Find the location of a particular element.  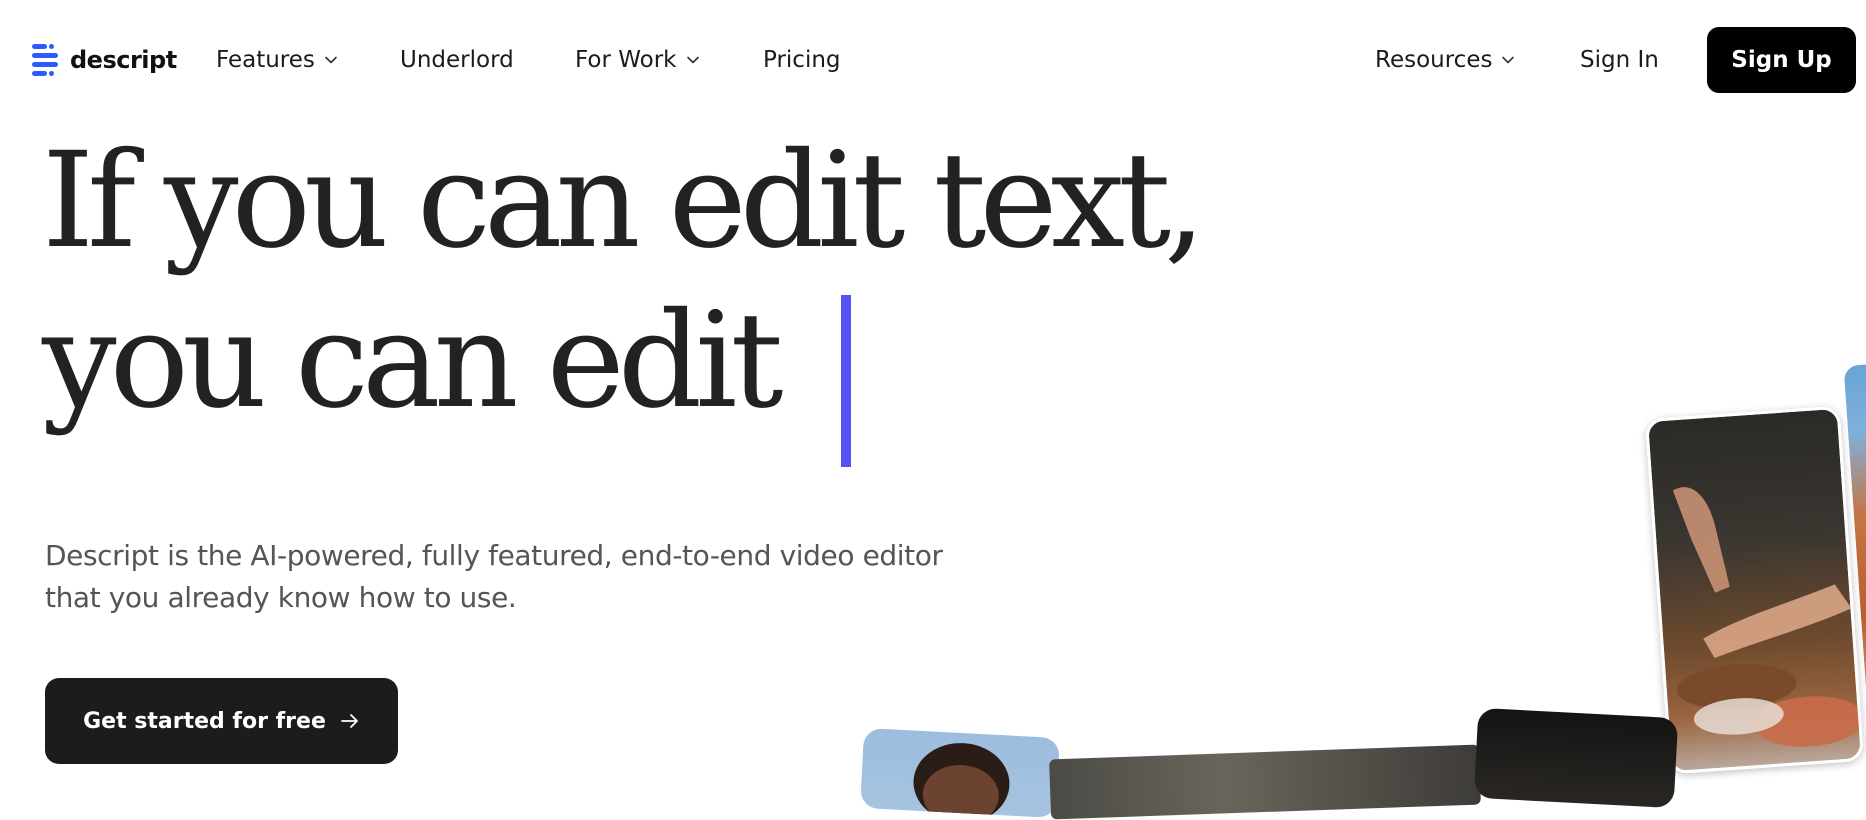

nav-features: Features is located at coordinates (276, 60).